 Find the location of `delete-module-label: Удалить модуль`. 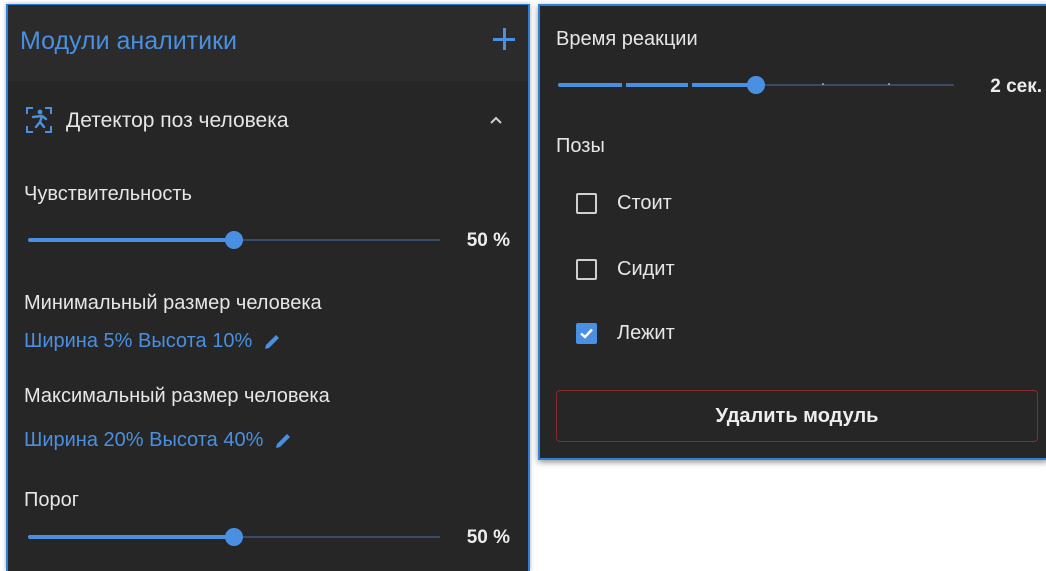

delete-module-label: Удалить модуль is located at coordinates (797, 415).